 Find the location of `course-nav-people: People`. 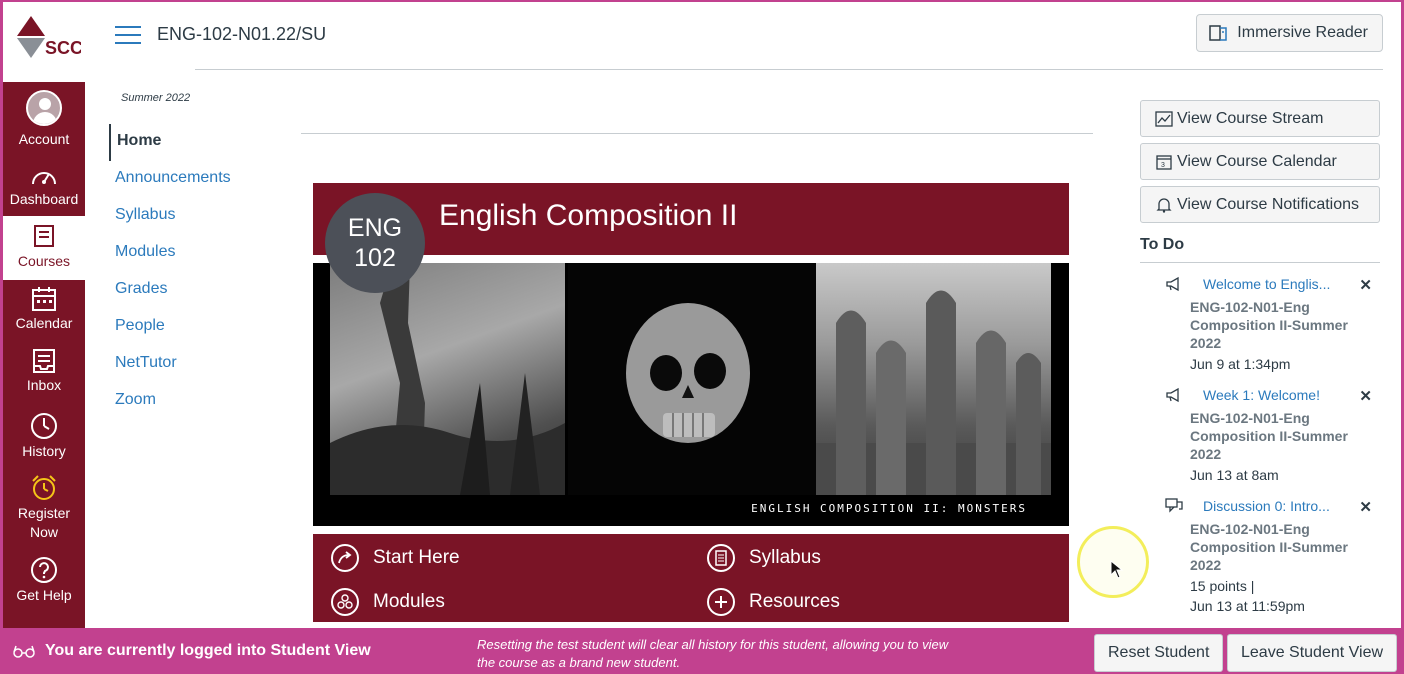

course-nav-people: People is located at coordinates (199, 327).